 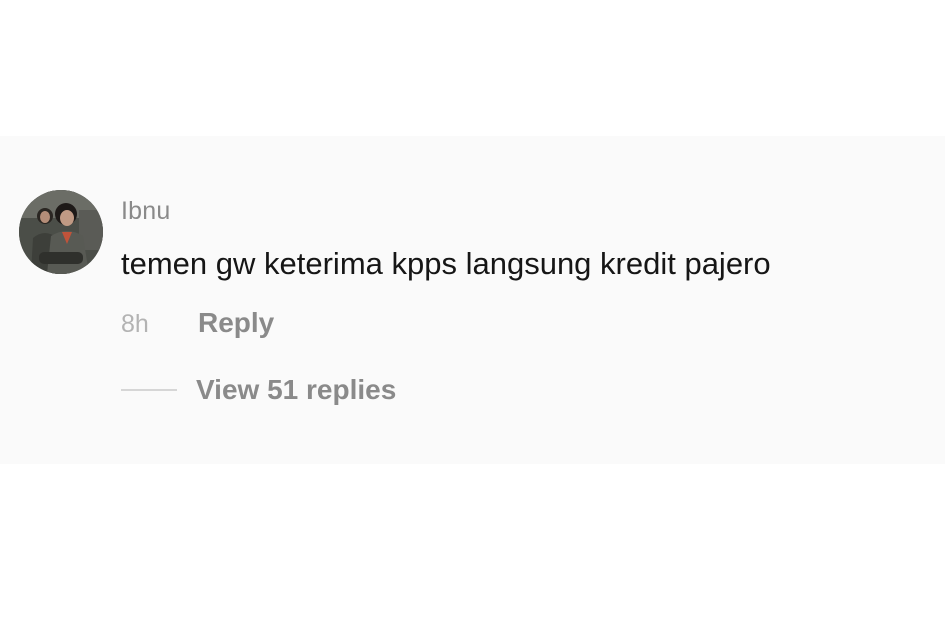 I want to click on replies-divider-line, so click(x=149, y=390).